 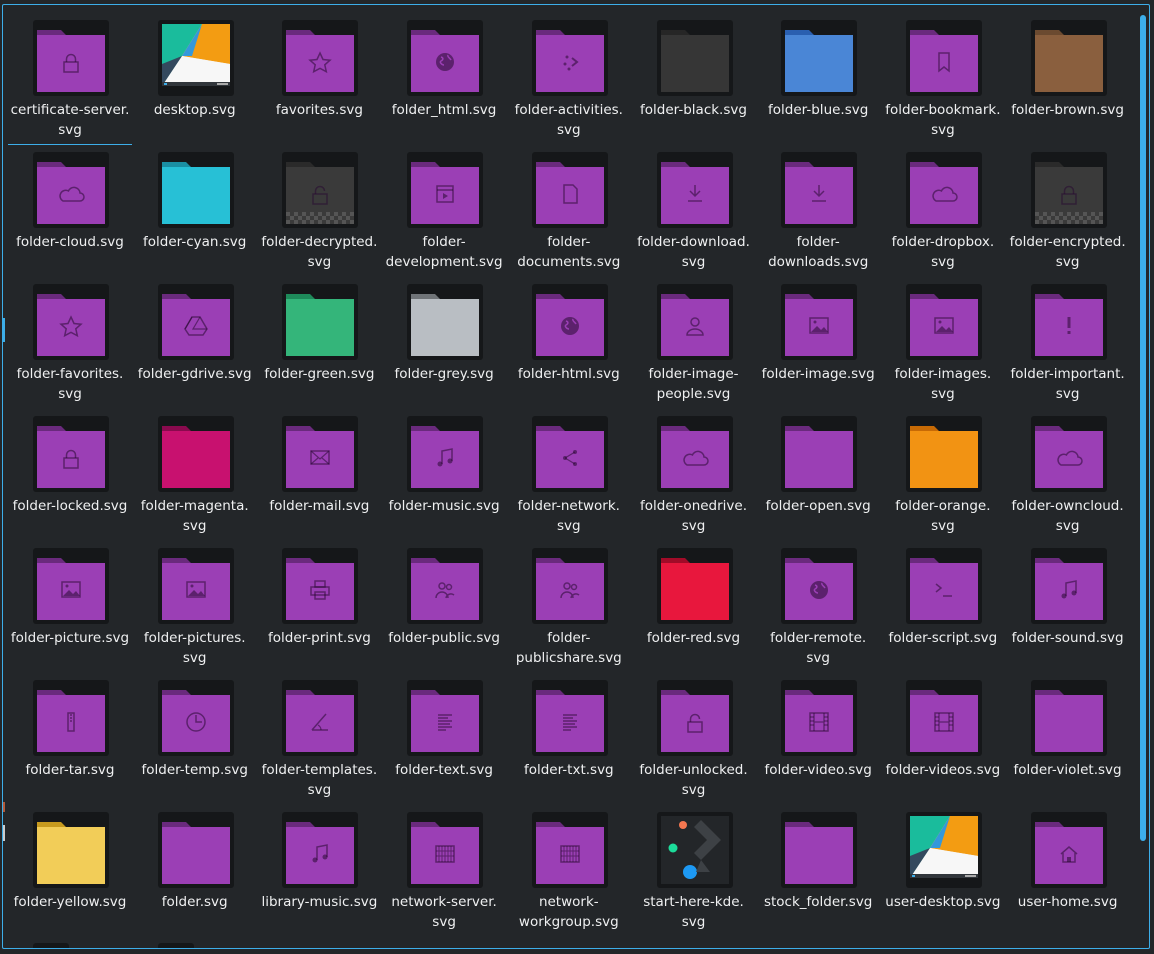 I want to click on file-item-folder-unlocked: folder-unlocked. svg, so click(x=694, y=740).